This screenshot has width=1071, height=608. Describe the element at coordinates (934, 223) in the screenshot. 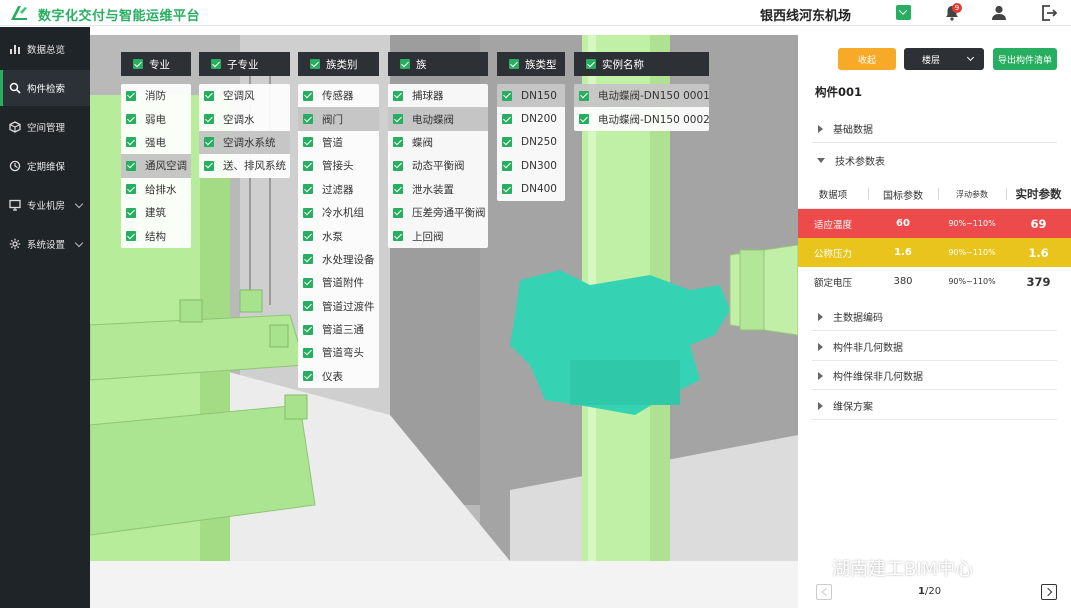

I see `table-row-alarm: 适应温度 60 90%~110% 69` at that location.